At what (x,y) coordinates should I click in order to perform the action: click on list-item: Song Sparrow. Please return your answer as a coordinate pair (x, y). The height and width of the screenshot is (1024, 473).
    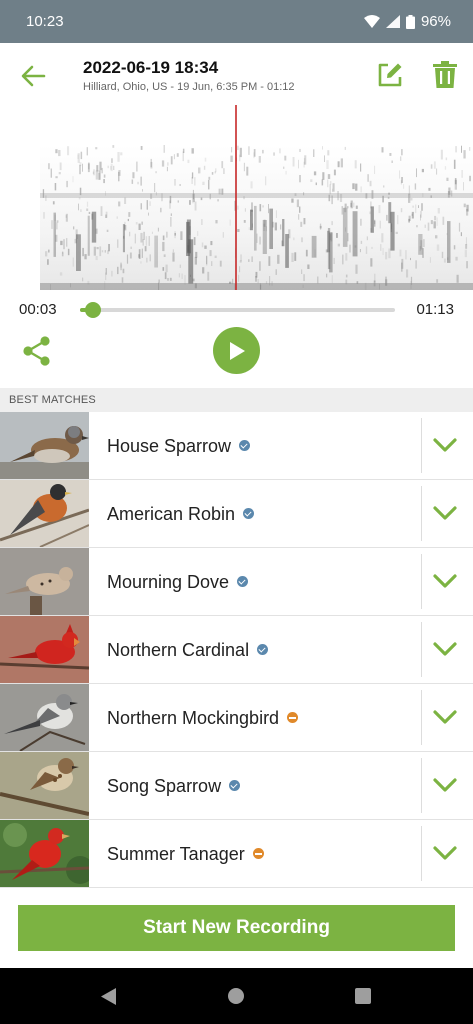
    Looking at the image, I should click on (236, 786).